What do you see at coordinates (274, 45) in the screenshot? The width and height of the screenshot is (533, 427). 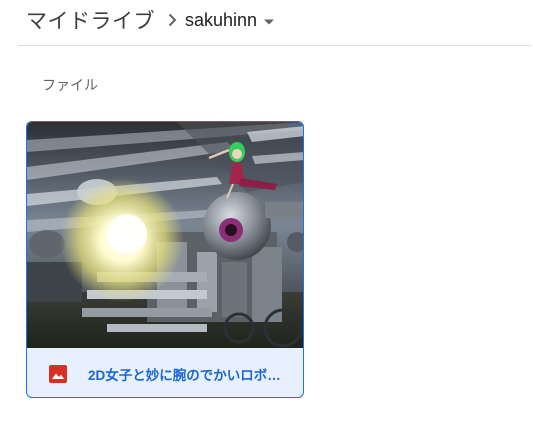 I see `header-divider` at bounding box center [274, 45].